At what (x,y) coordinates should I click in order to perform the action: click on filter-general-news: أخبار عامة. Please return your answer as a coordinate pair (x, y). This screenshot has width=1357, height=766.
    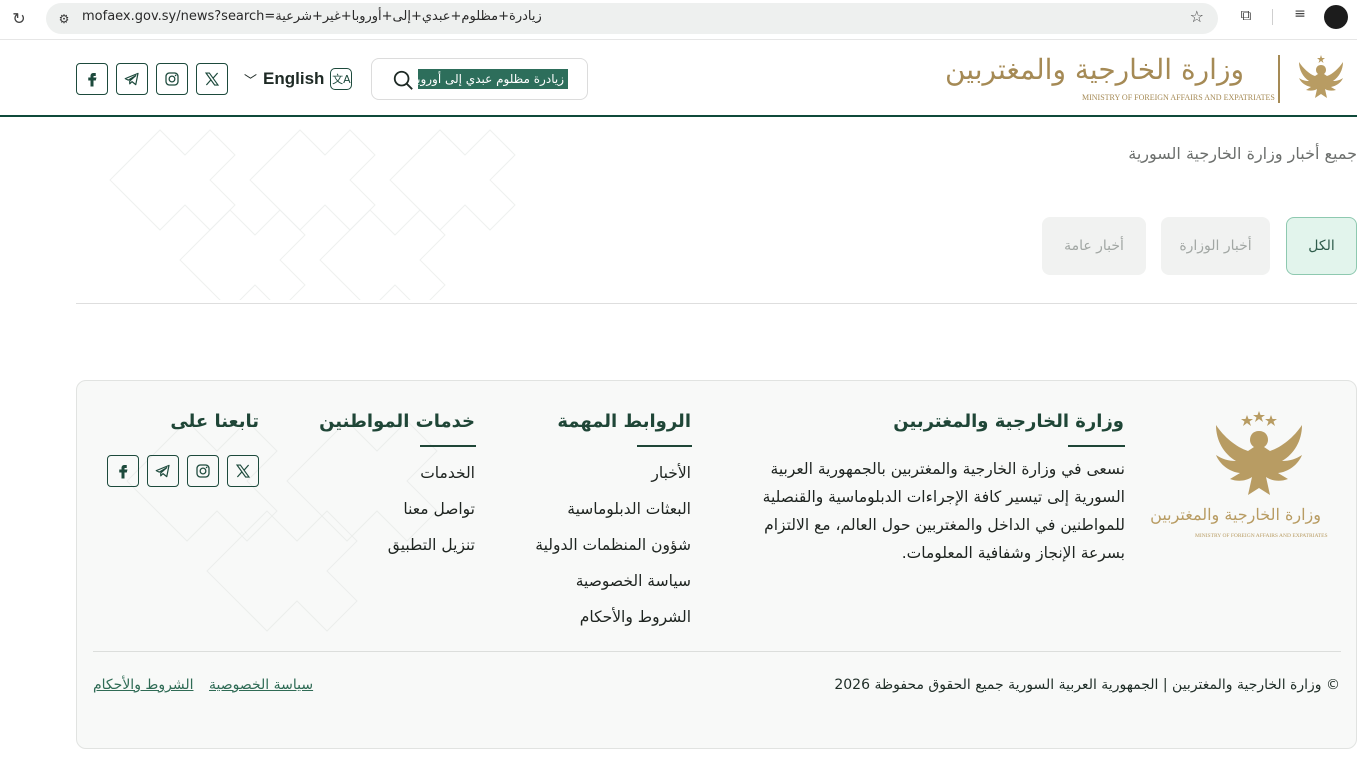
    Looking at the image, I should click on (1094, 246).